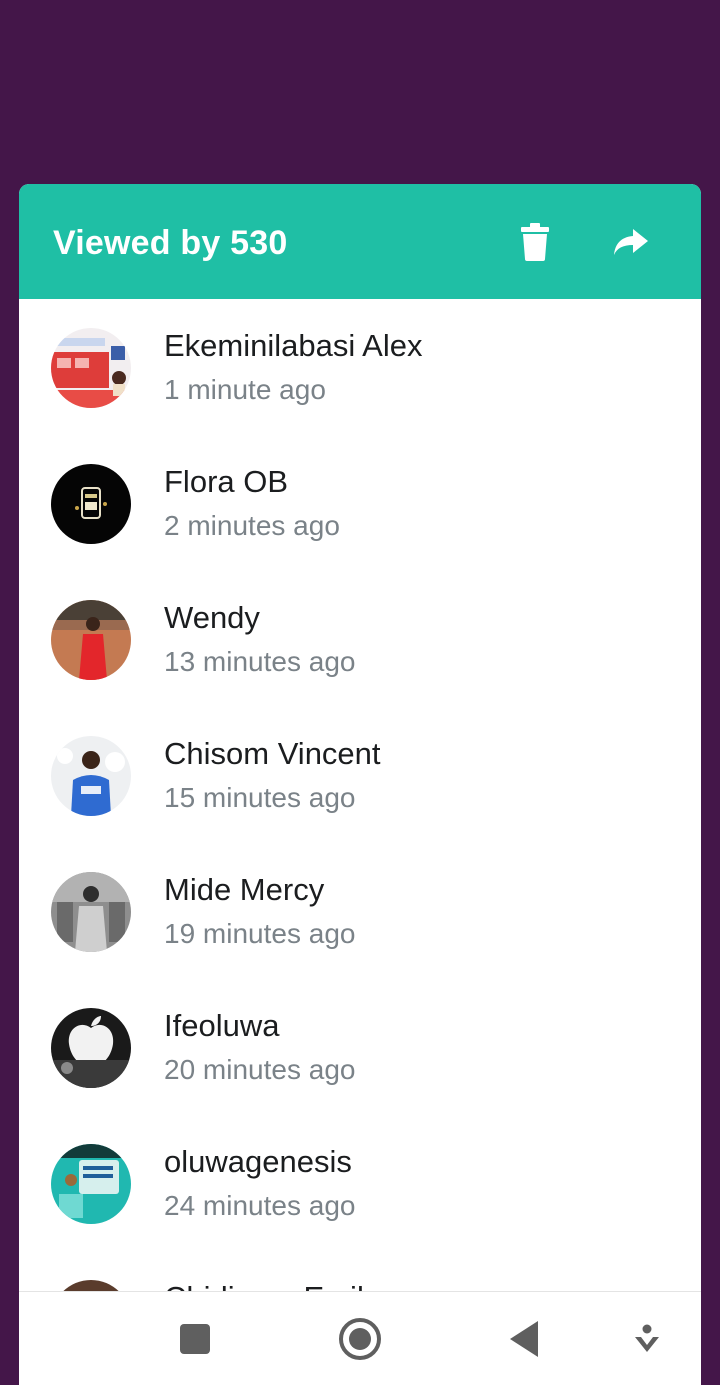 The image size is (720, 1385). I want to click on recents-square-icon, so click(195, 1339).